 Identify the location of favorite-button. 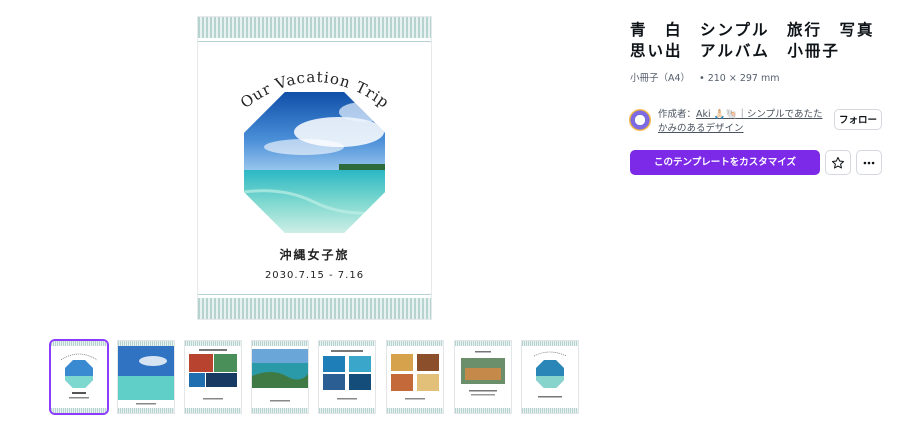
(838, 162).